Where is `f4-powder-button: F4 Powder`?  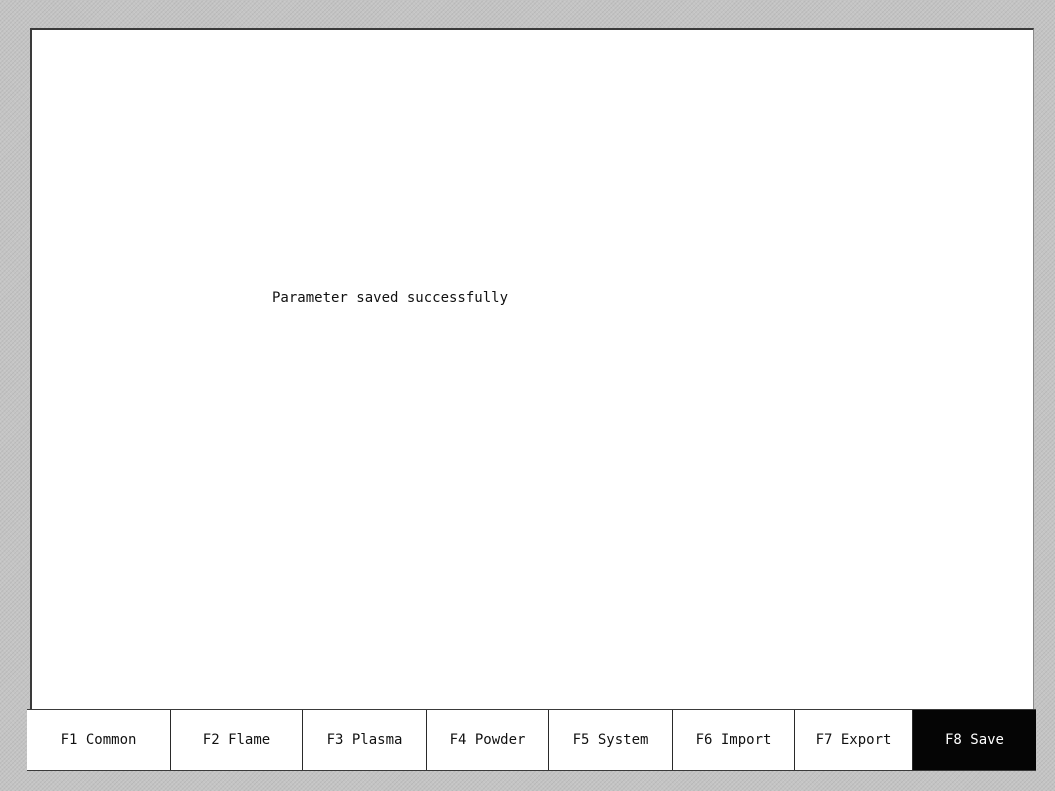
f4-powder-button: F4 Powder is located at coordinates (488, 740).